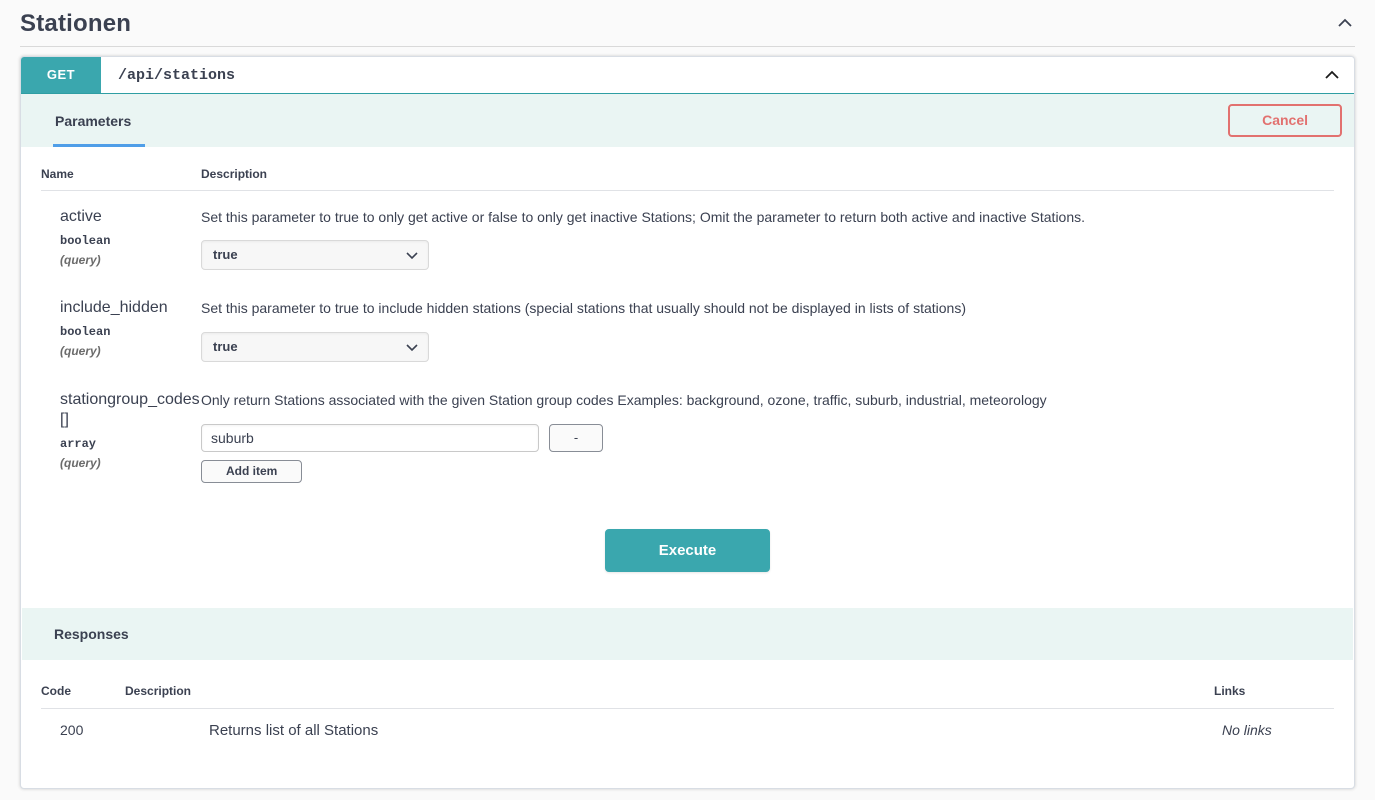 This screenshot has height=800, width=1375. Describe the element at coordinates (252, 471) in the screenshot. I see `add-item-button: Add item` at that location.